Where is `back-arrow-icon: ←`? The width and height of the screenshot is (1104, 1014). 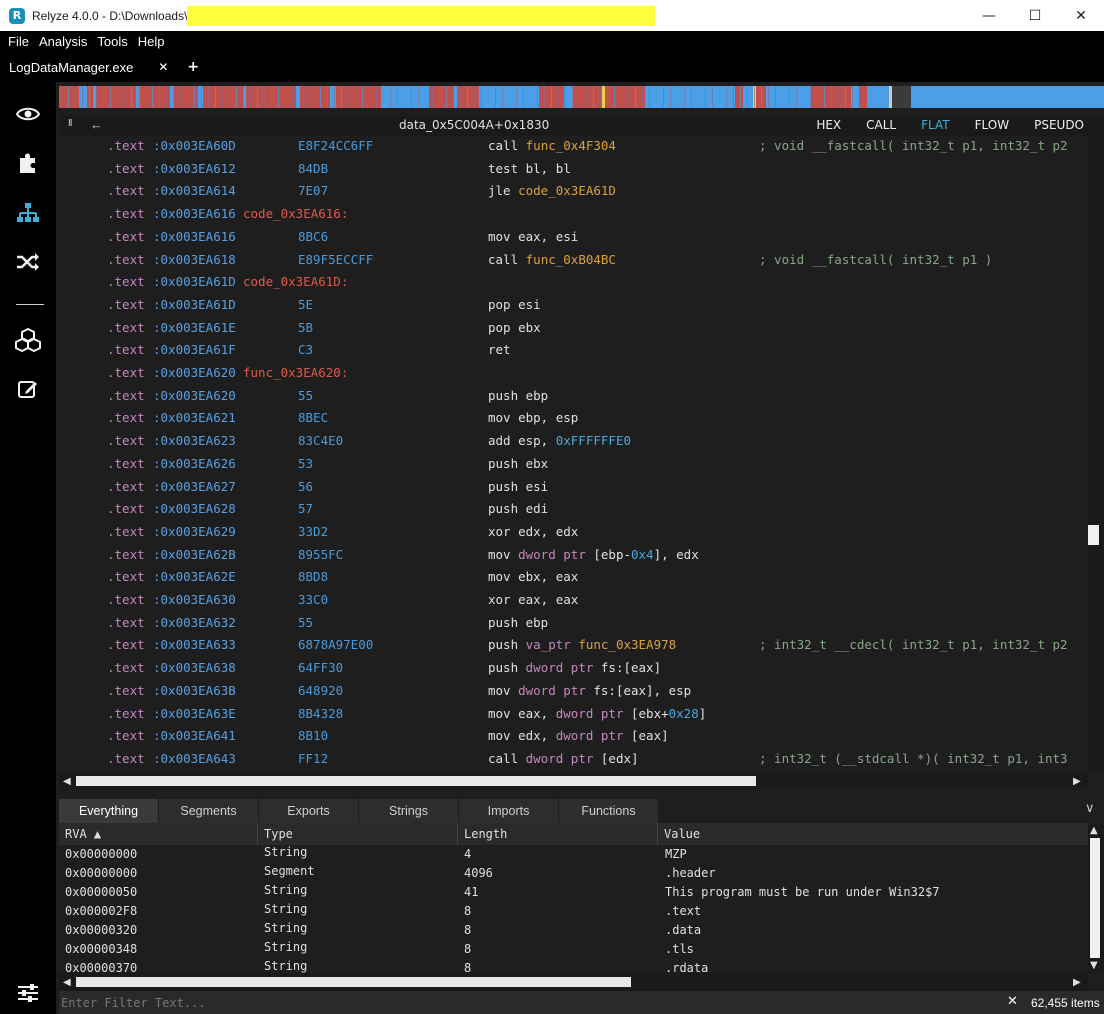 back-arrow-icon: ← is located at coordinates (96, 124).